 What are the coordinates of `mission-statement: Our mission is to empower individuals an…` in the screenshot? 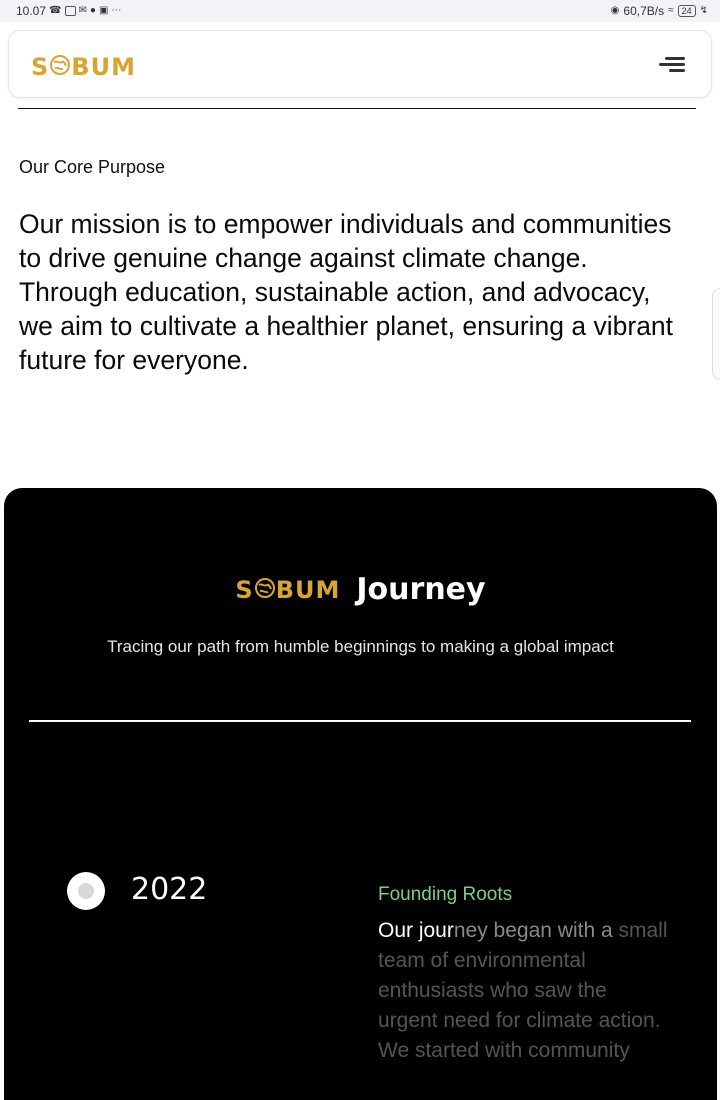 It's located at (346, 292).